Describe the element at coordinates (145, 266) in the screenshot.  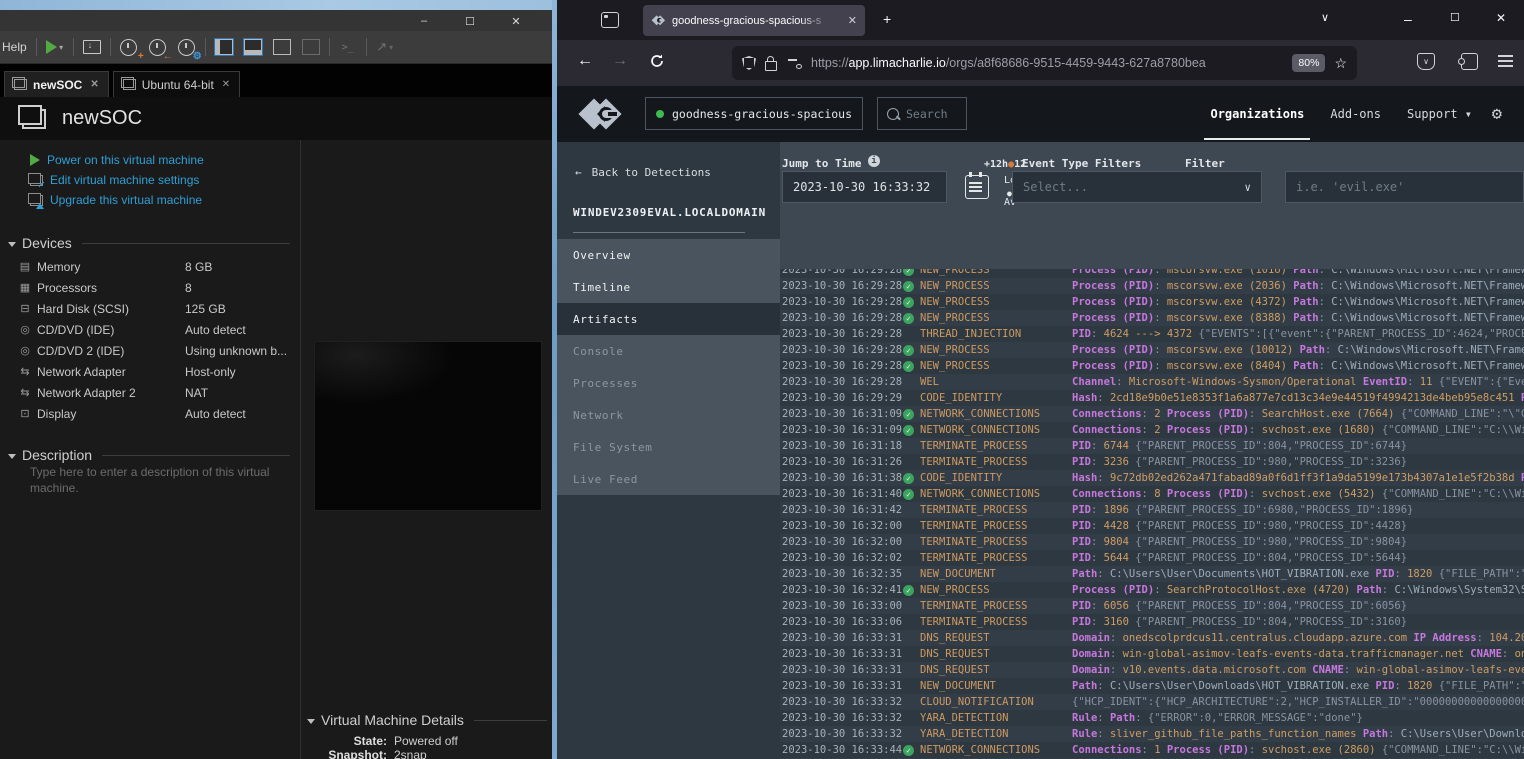
I see `device-row: ▤ Memory 8 GB` at that location.